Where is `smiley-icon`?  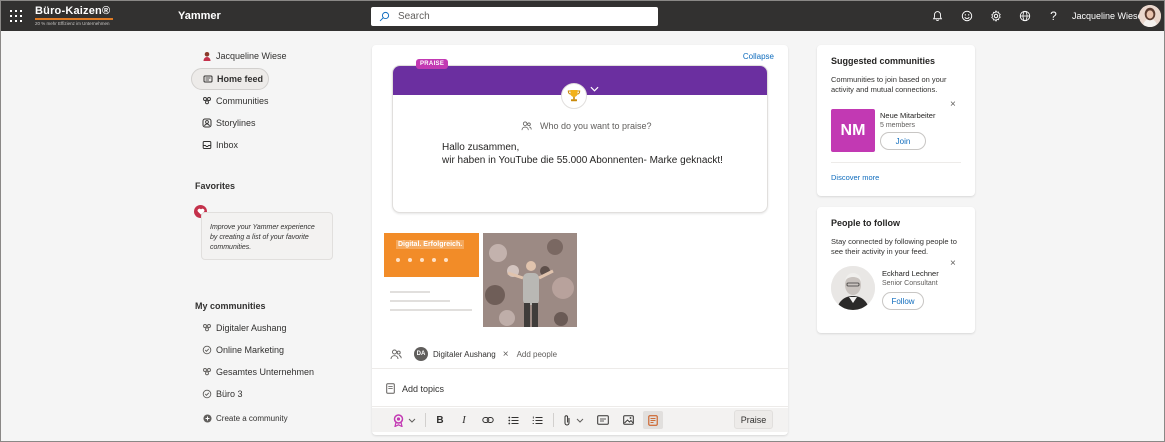 smiley-icon is located at coordinates (966, 16).